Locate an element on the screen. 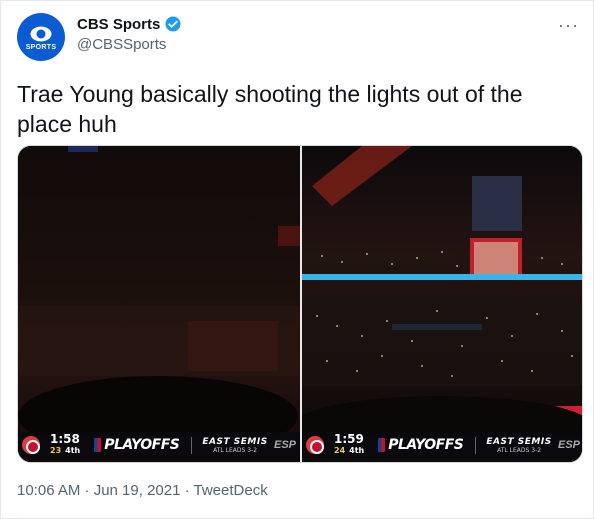  more-options-icon: ··· is located at coordinates (568, 25).